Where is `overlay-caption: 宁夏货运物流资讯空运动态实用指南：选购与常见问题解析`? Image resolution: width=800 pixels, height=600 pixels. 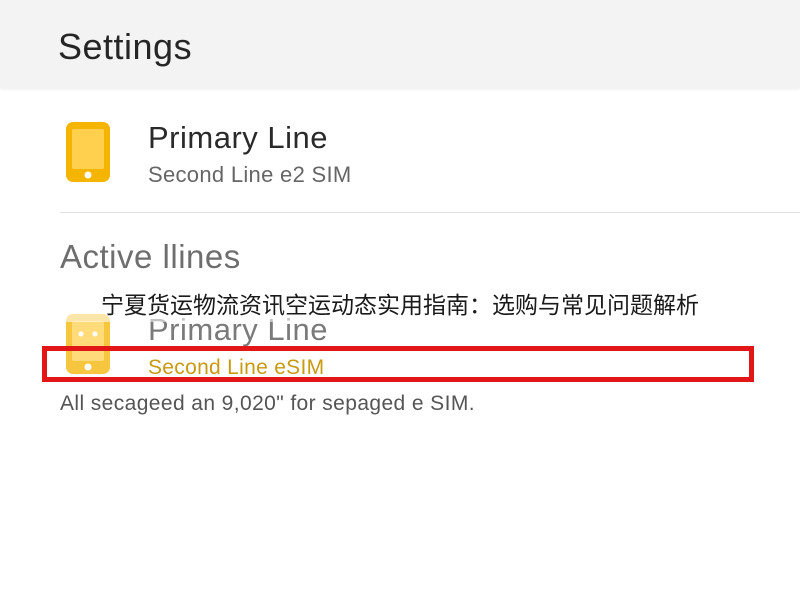
overlay-caption: 宁夏货运物流资讯空运动态实用指南：选购与常见问题解析 is located at coordinates (400, 303).